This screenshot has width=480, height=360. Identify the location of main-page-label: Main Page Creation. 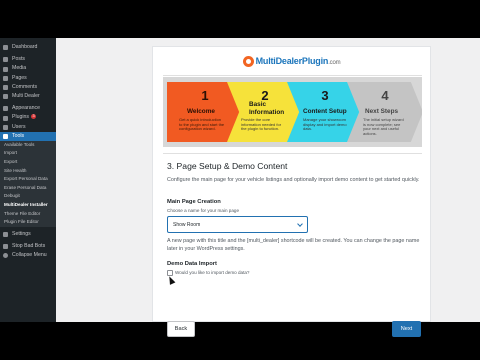
(194, 202).